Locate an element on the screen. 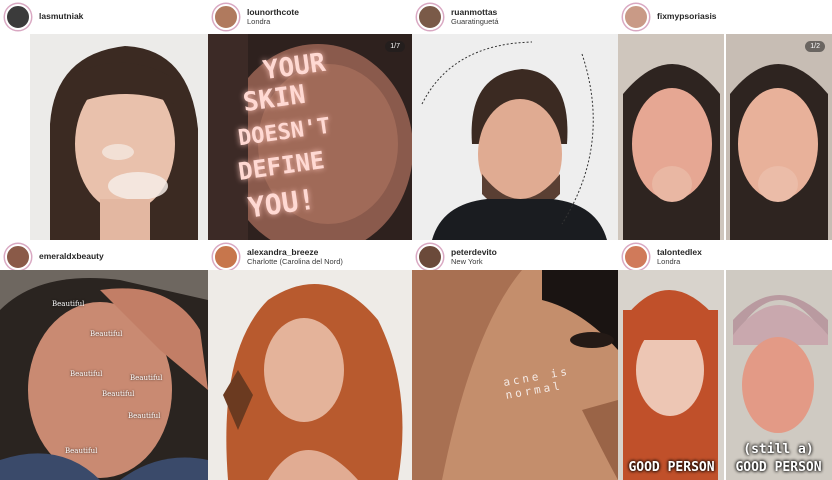 Image resolution: width=832 pixels, height=480 pixels. post-header-emeraldxbeauty: emeraldxbeauty is located at coordinates (104, 257).